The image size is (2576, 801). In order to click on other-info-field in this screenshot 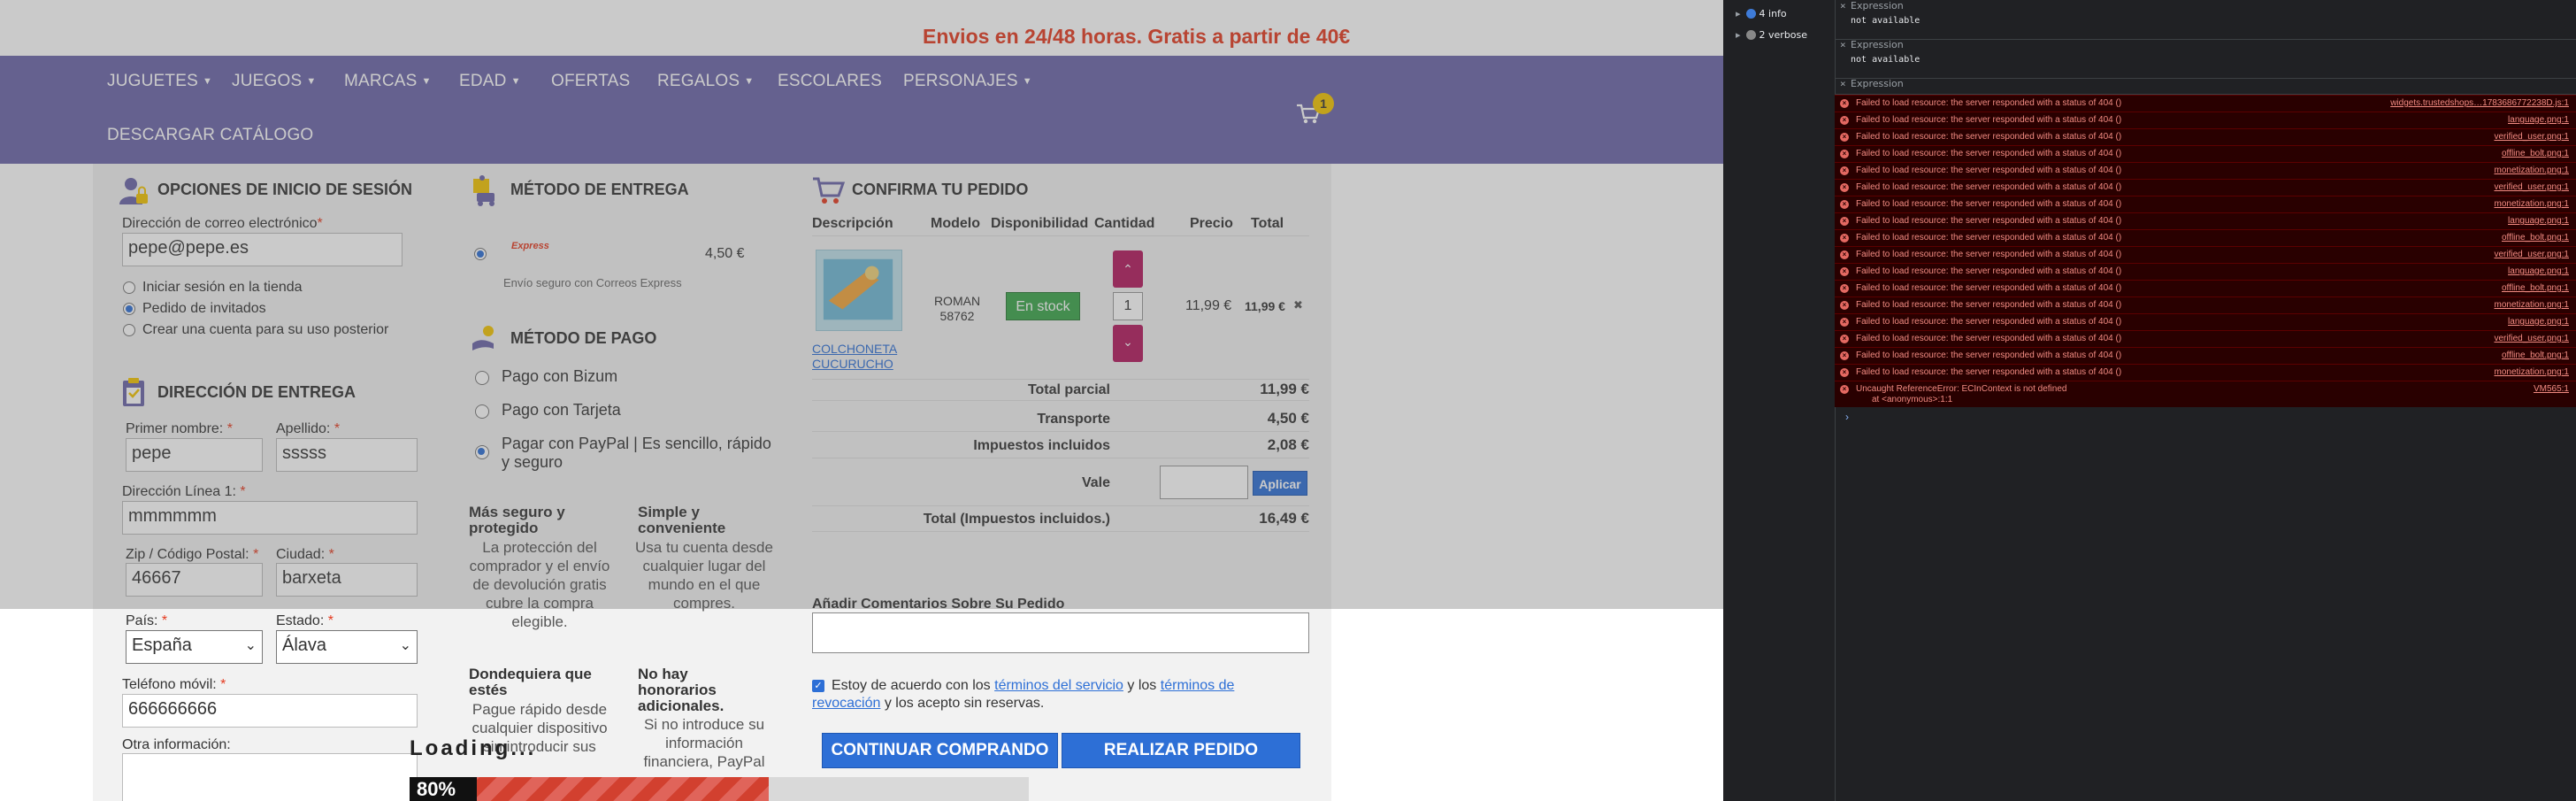, I will do `click(270, 777)`.